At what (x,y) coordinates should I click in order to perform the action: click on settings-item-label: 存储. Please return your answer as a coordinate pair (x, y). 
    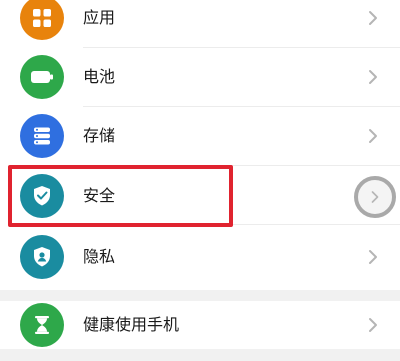
    Looking at the image, I should click on (99, 135).